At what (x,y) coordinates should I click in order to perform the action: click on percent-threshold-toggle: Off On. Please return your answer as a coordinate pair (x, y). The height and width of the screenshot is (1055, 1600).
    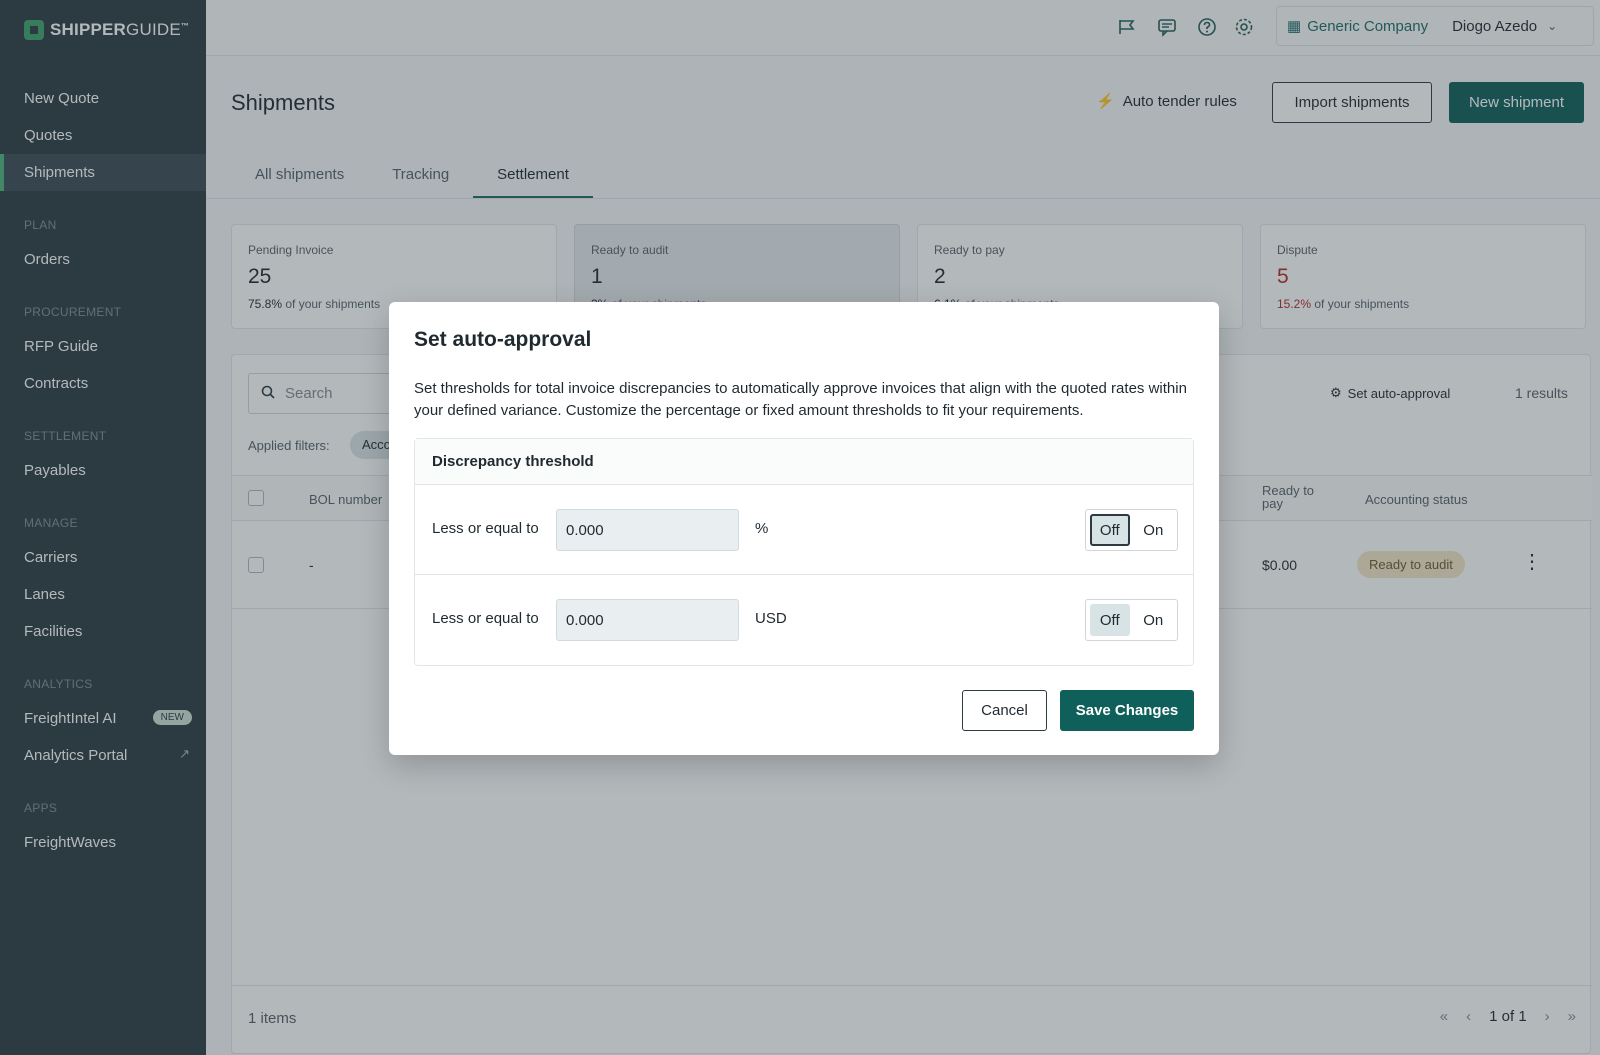
    Looking at the image, I should click on (1131, 530).